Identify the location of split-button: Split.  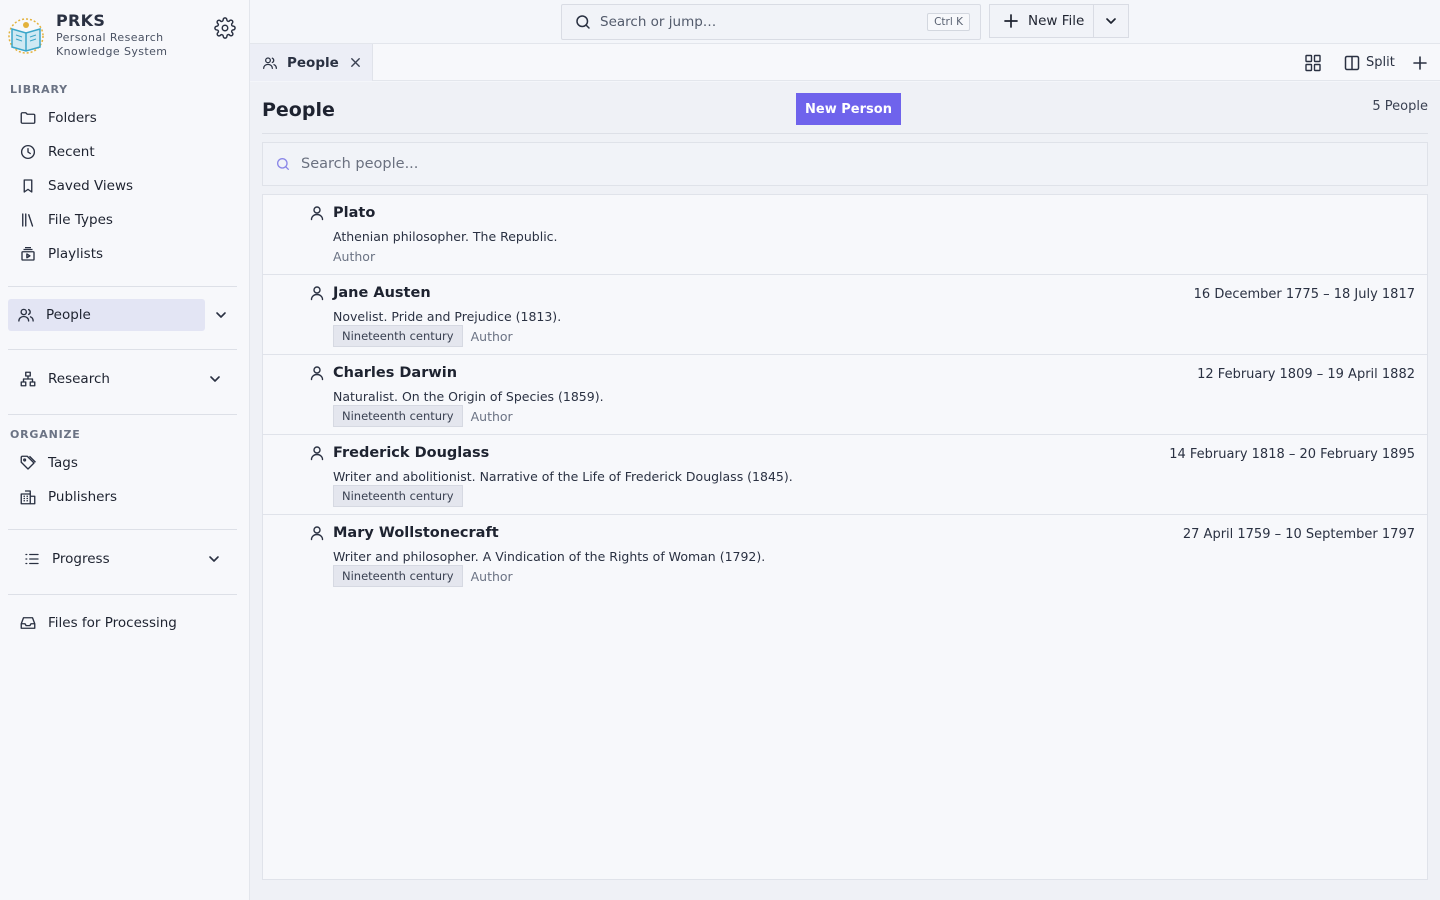
(1369, 62).